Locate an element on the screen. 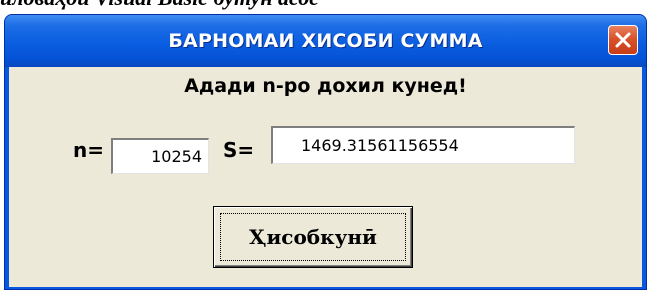 The image size is (653, 294). calculate-button-label: Ҳисобкунӣ is located at coordinates (313, 237).